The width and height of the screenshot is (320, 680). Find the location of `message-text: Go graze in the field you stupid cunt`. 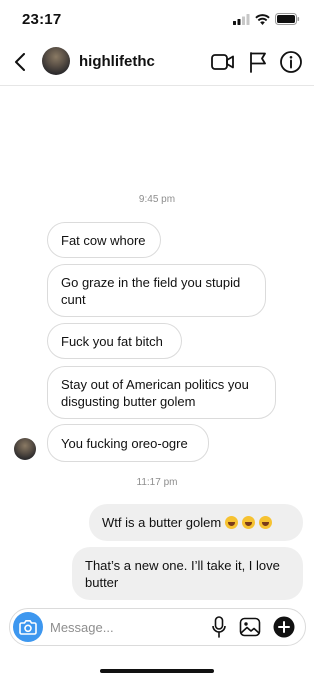

message-text: Go graze in the field you stupid cunt is located at coordinates (151, 290).